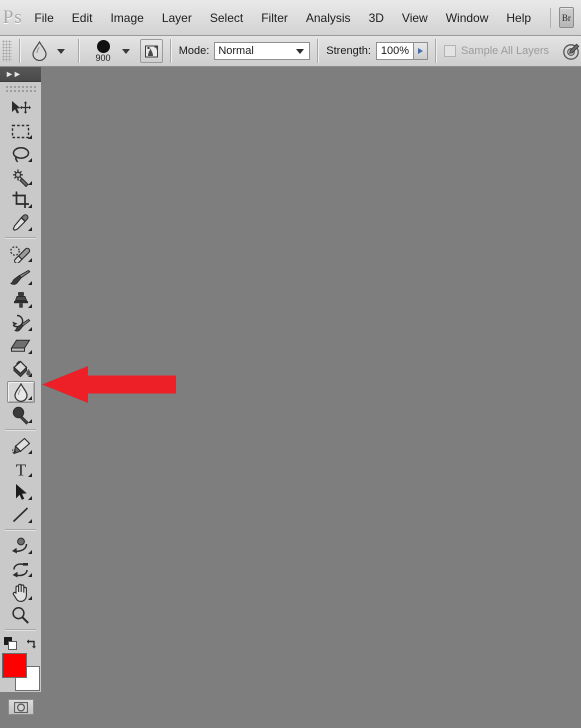 The height and width of the screenshot is (728, 581). What do you see at coordinates (226, 18) in the screenshot?
I see `menu-select: Select` at bounding box center [226, 18].